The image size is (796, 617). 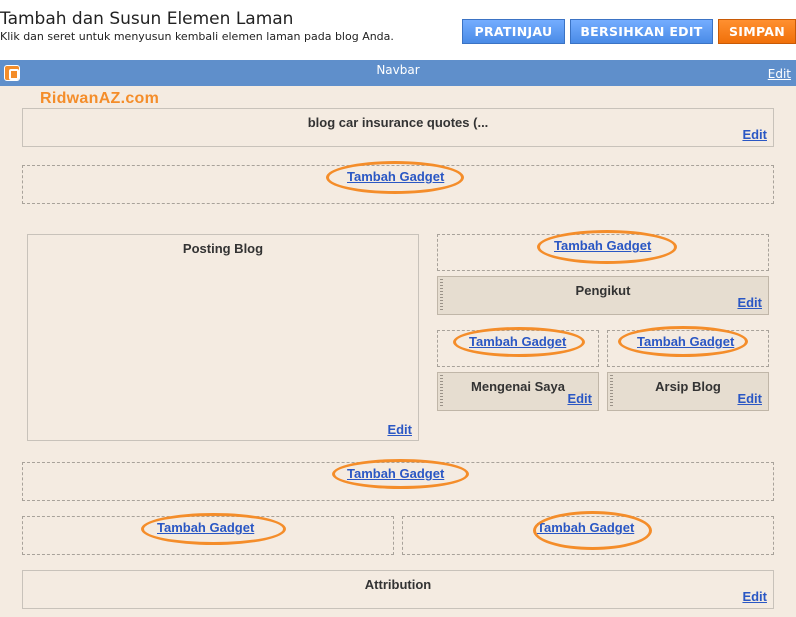 What do you see at coordinates (208, 535) in the screenshot?
I see `add-gadget-zone-footer-left: Tambah Gadget` at bounding box center [208, 535].